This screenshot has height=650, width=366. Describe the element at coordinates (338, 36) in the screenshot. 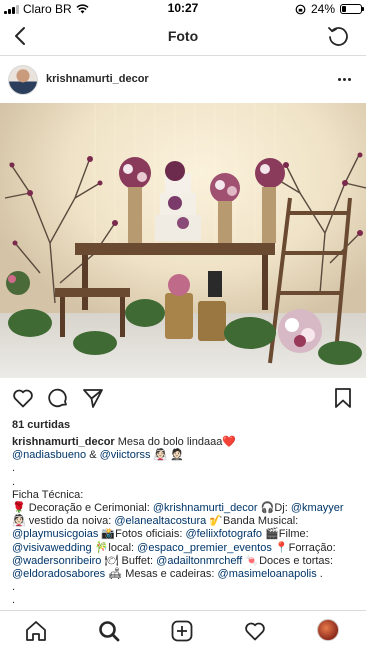

I see `refresh-icon` at that location.